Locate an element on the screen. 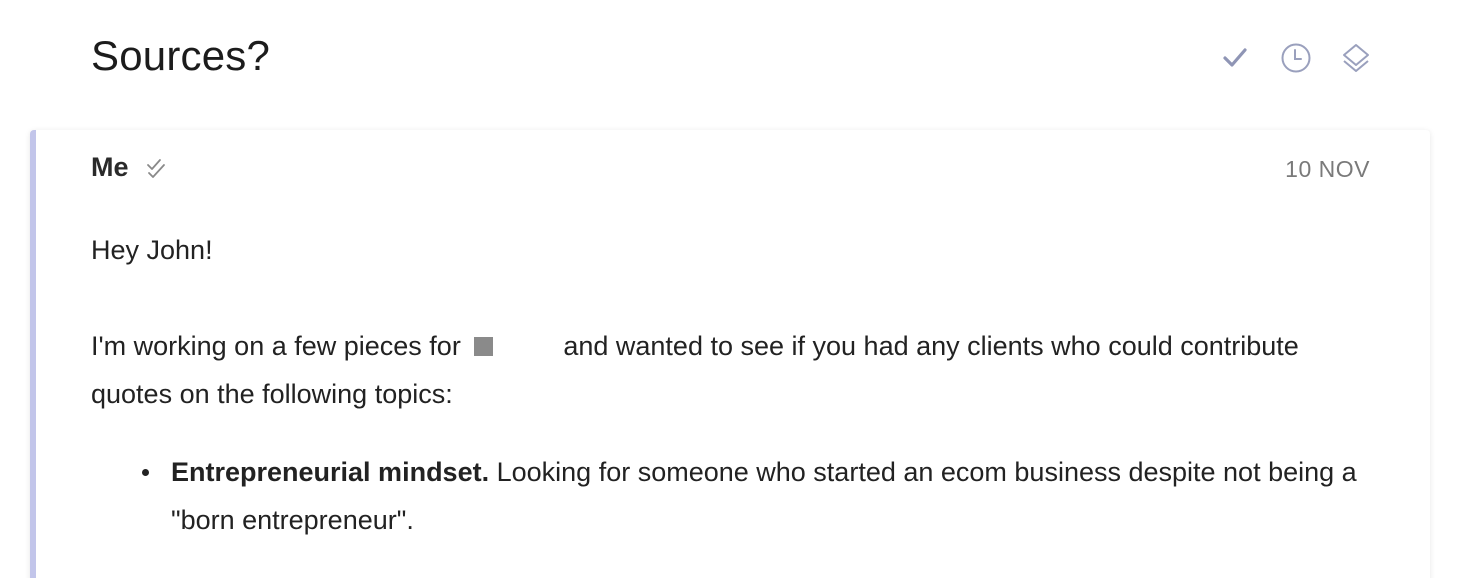  mark-done-button is located at coordinates (1235, 58).